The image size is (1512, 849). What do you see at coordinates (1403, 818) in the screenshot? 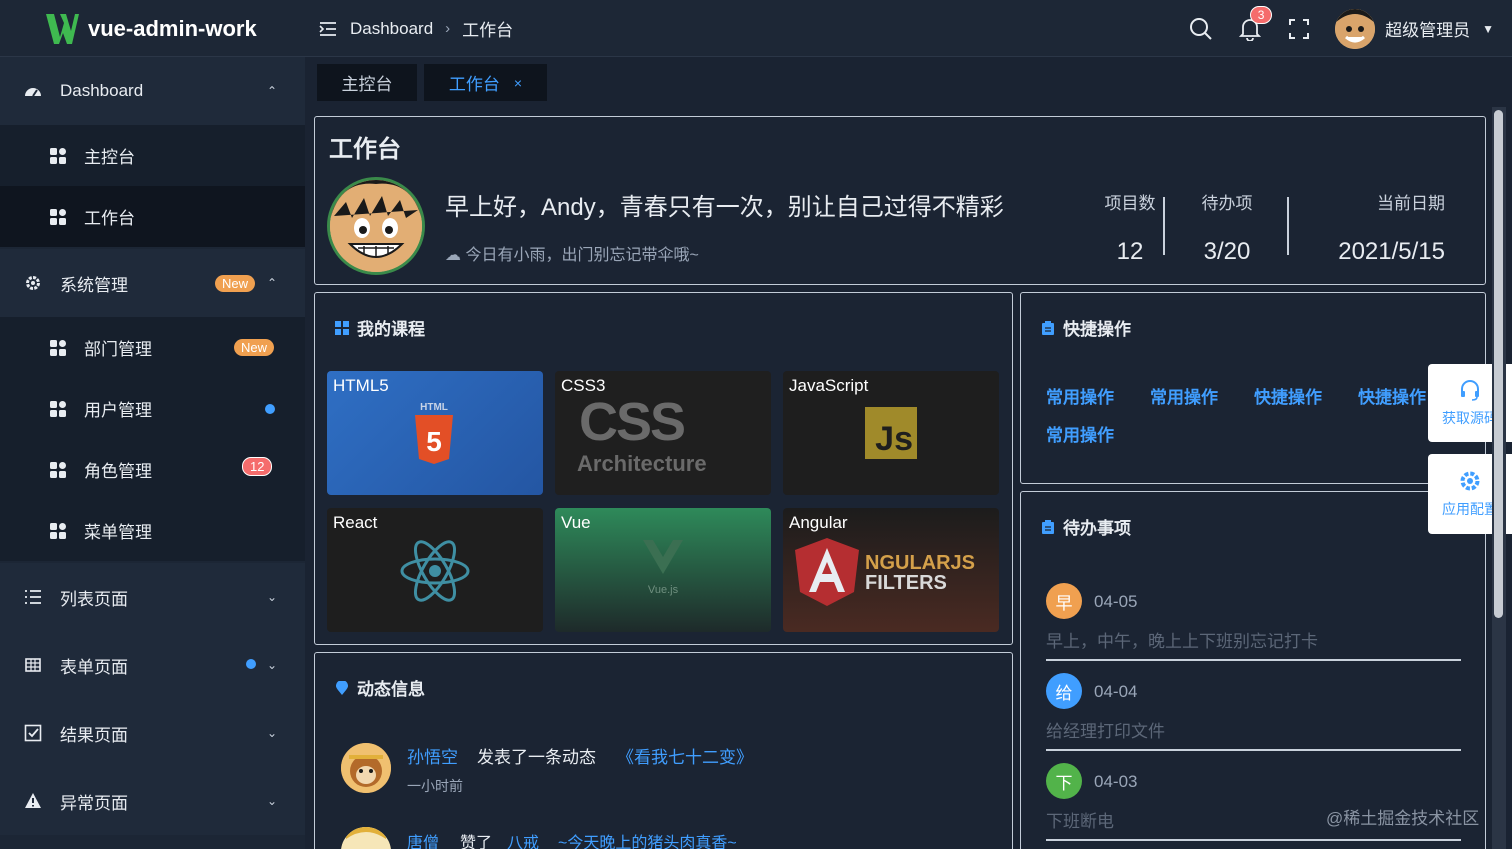
I see `watermark: @稀土掘金技术社区` at bounding box center [1403, 818].